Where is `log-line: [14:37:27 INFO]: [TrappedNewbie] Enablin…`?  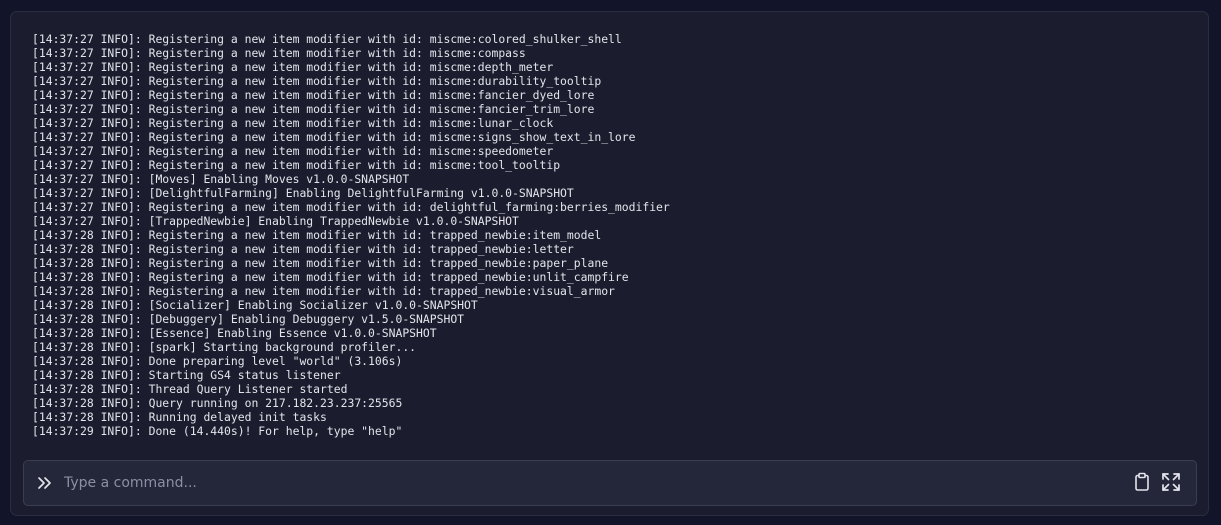
log-line: [14:37:27 INFO]: [TrappedNewbie] Enablin… is located at coordinates (275, 221).